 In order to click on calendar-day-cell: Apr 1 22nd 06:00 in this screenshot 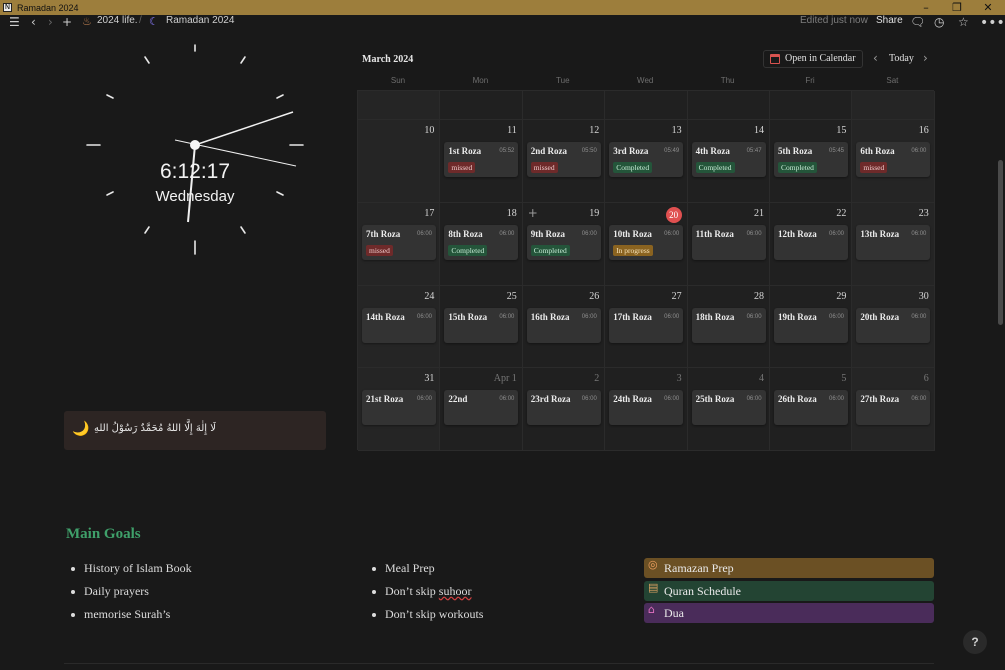, I will do `click(481, 409)`.